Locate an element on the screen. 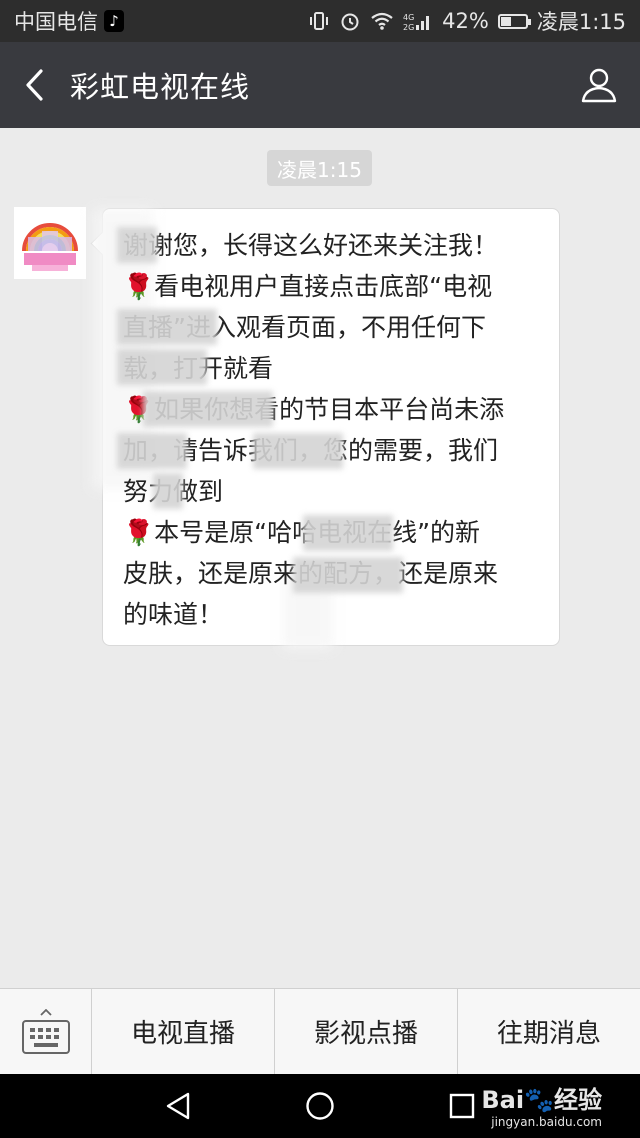 Image resolution: width=640 pixels, height=1138 pixels. signal-icon: 4G2G is located at coordinates (416, 22).